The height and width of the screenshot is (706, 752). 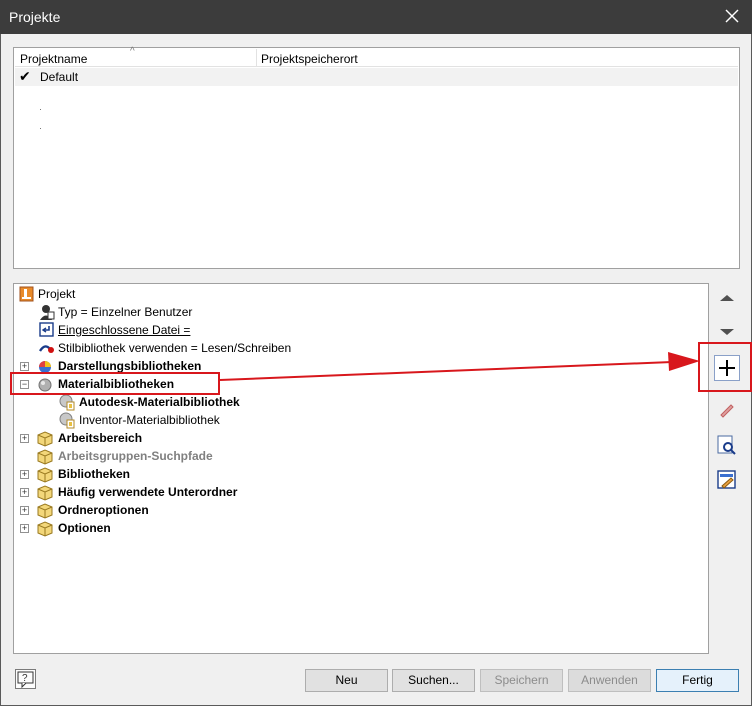 I want to click on find-icon, so click(x=726, y=445).